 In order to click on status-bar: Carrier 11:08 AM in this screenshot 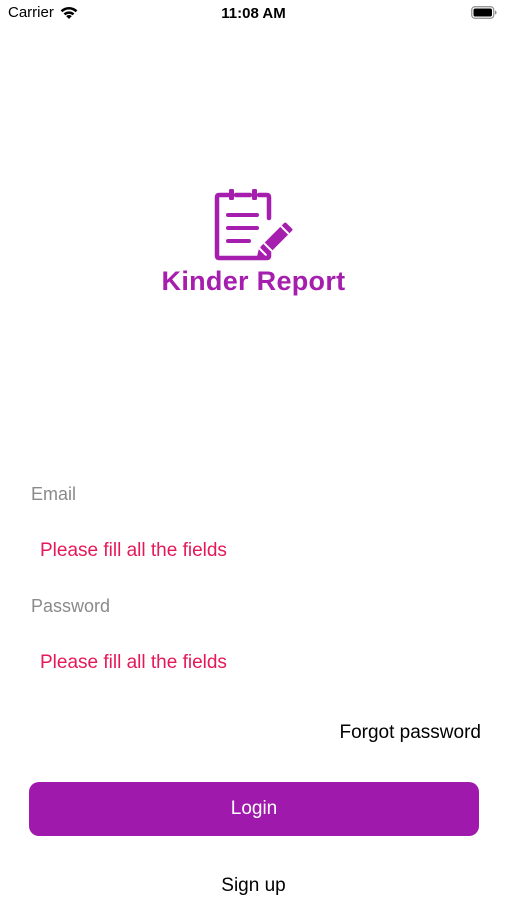, I will do `click(253, 15)`.